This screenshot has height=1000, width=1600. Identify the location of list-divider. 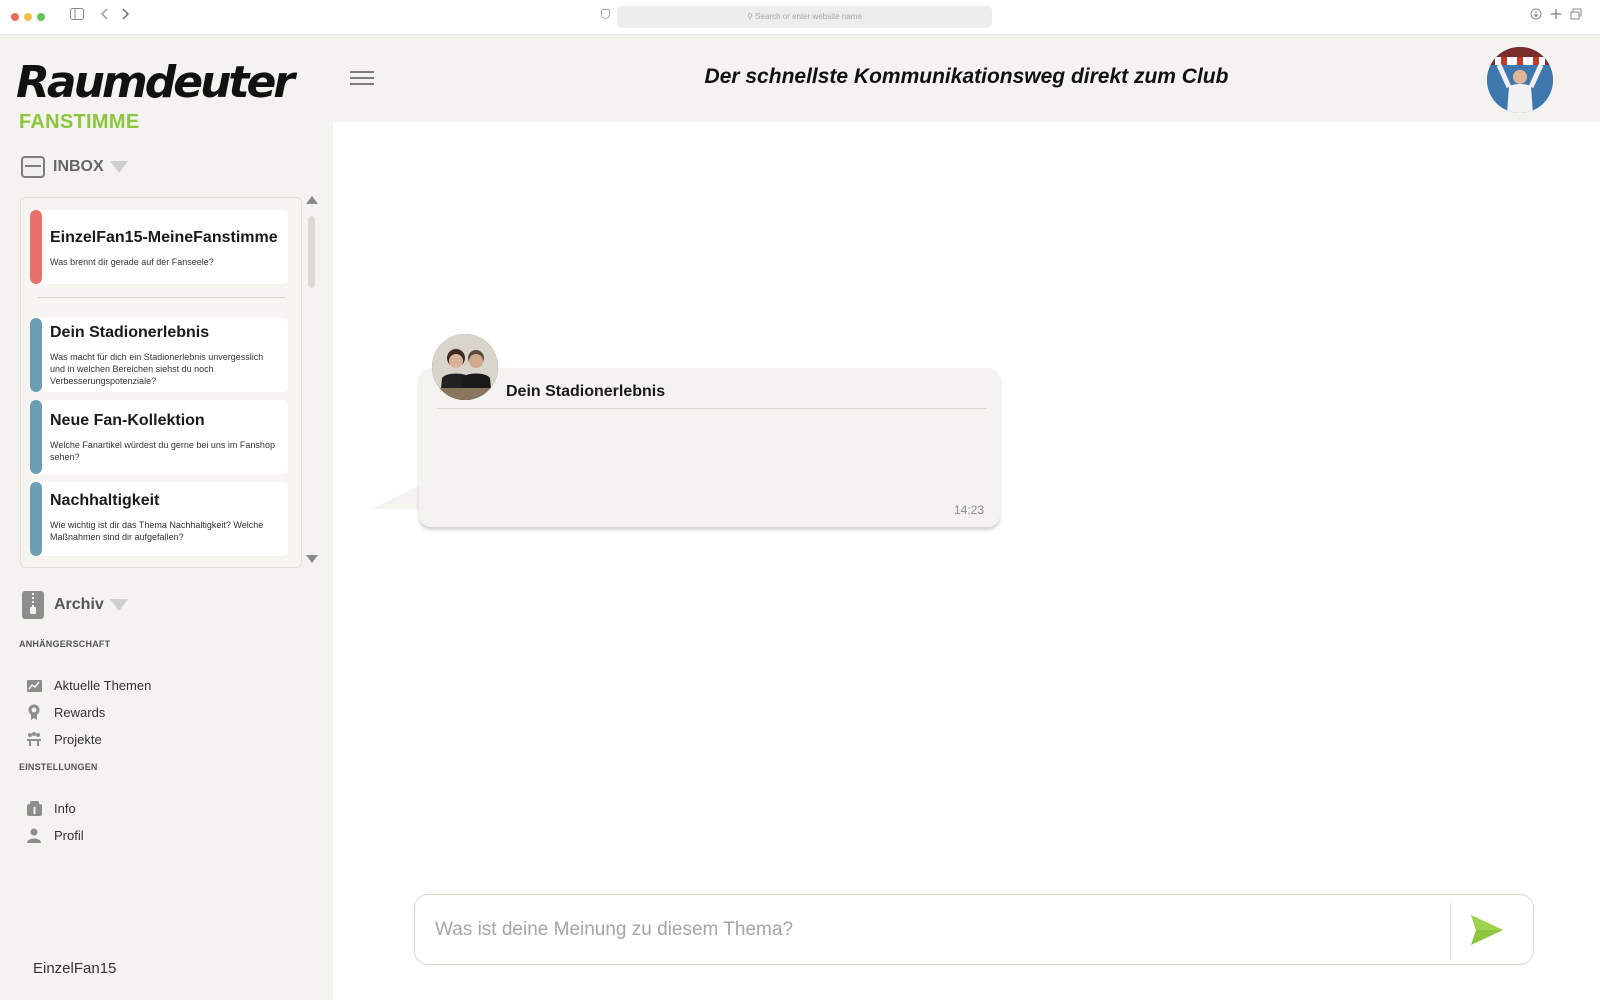
(161, 297).